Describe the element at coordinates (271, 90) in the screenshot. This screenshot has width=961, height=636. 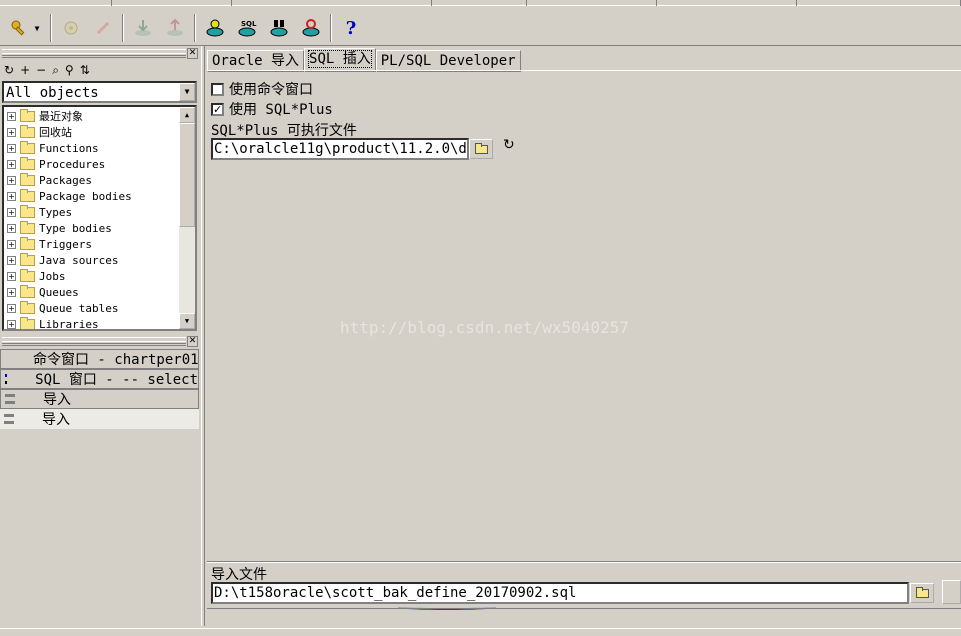
I see `use-command-window-label: 使用命令窗口` at that location.